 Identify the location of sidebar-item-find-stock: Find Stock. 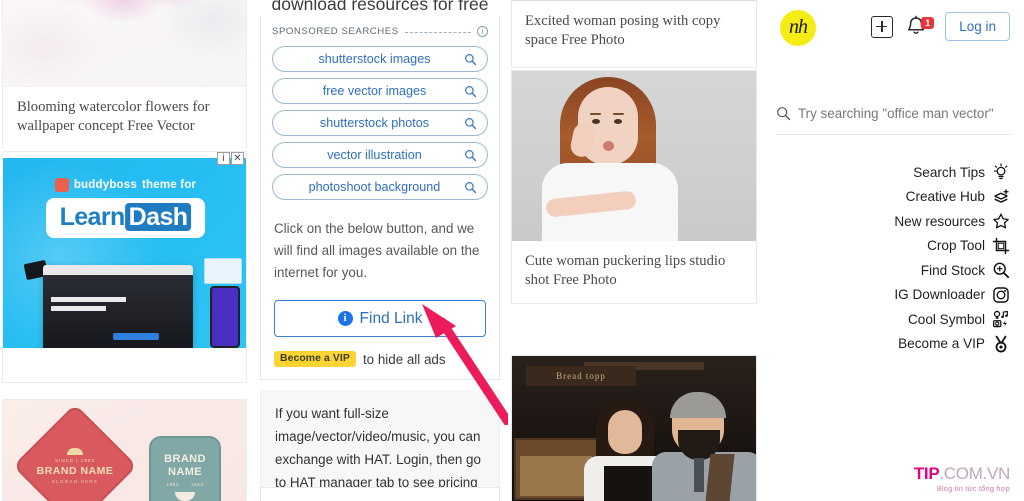
(885, 270).